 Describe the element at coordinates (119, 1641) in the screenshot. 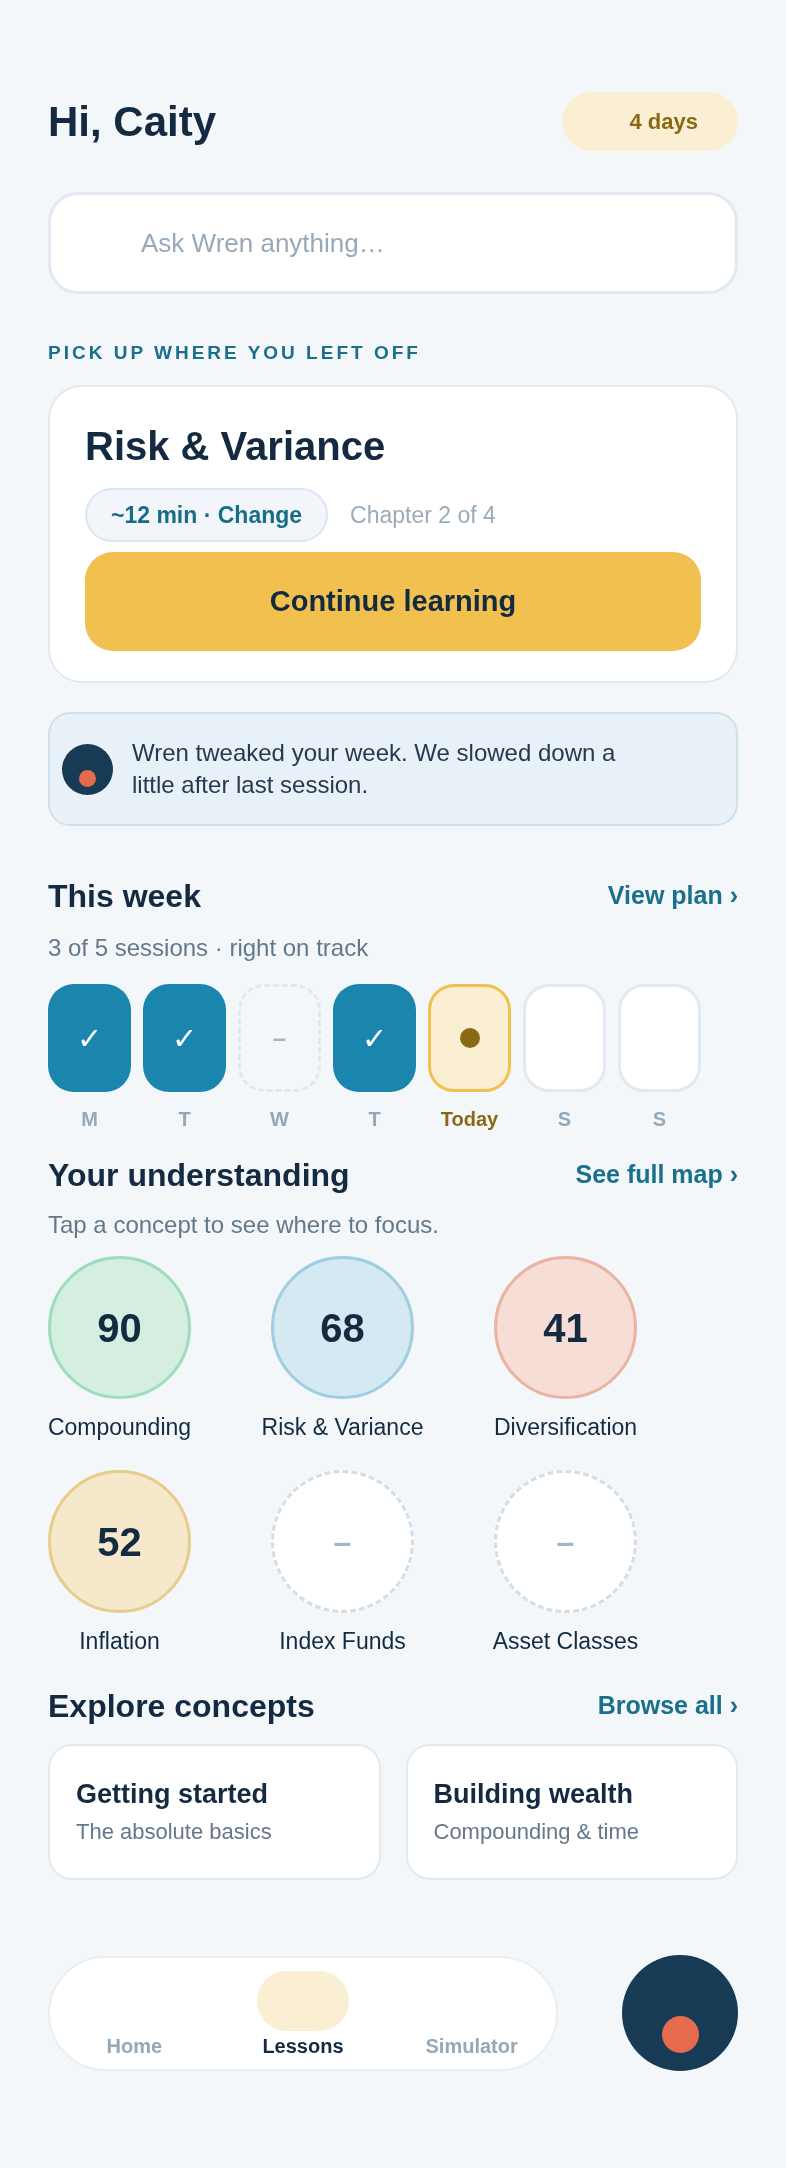

I see `concept-label: Inflation` at that location.